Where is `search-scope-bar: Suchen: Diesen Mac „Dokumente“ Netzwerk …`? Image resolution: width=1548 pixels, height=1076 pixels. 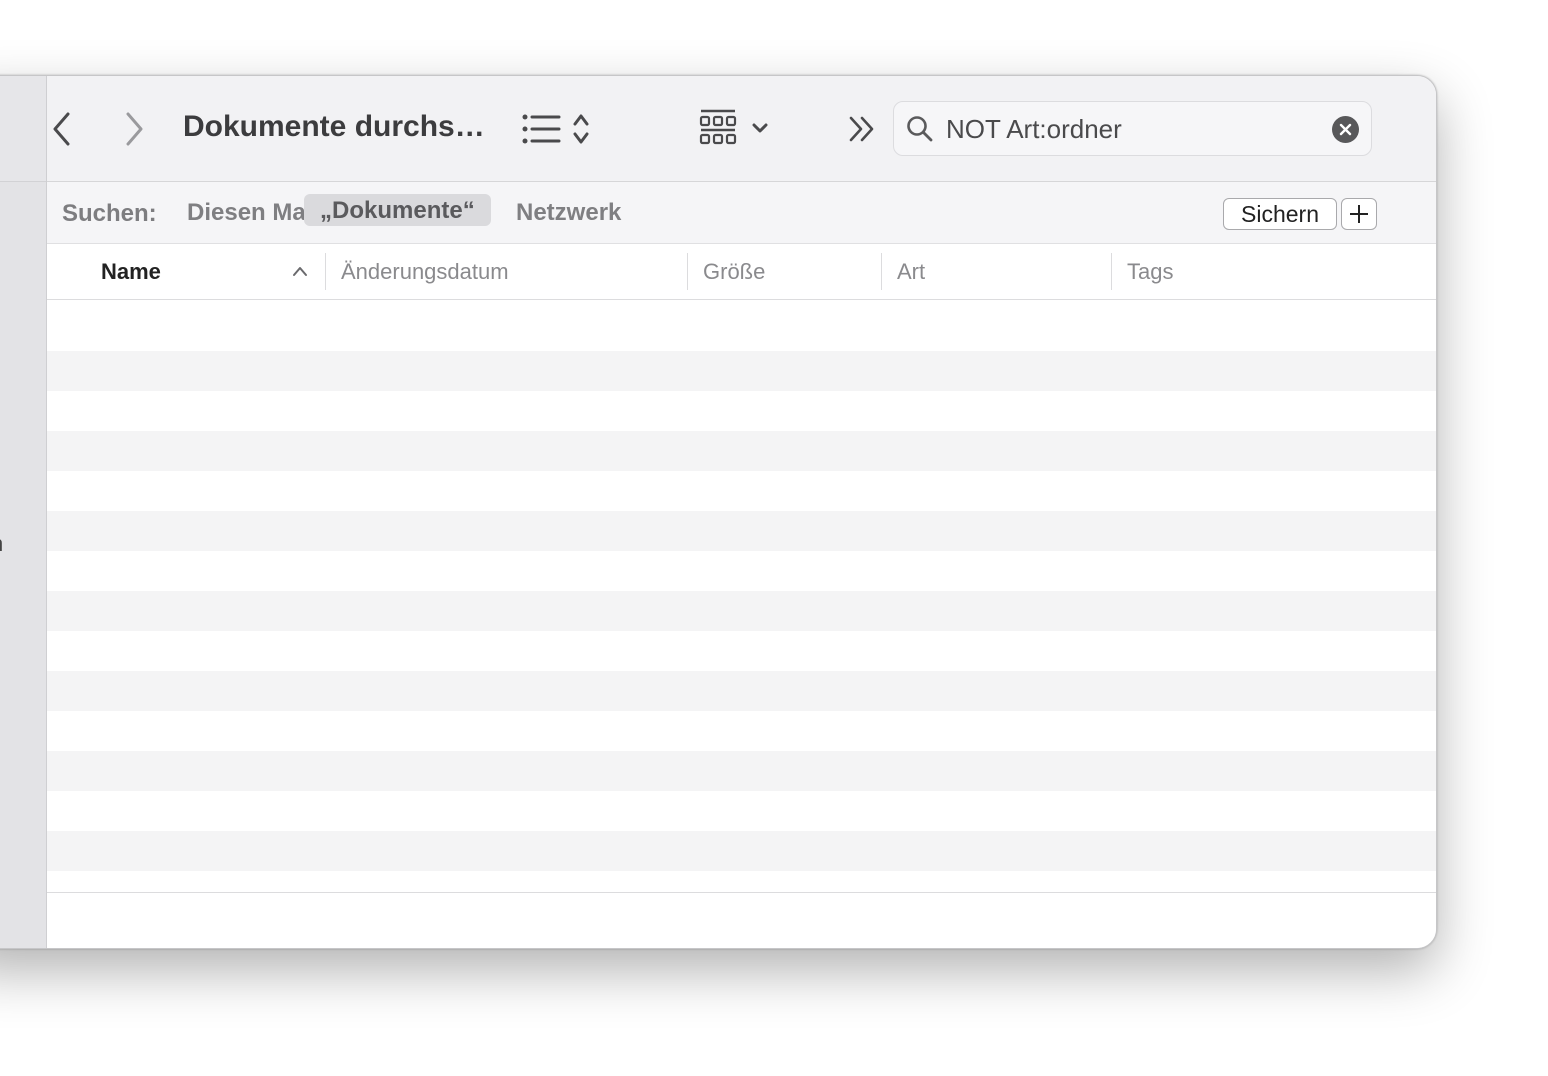
search-scope-bar: Suchen: Diesen Mac „Dokumente“ Netzwerk … is located at coordinates (741, 213).